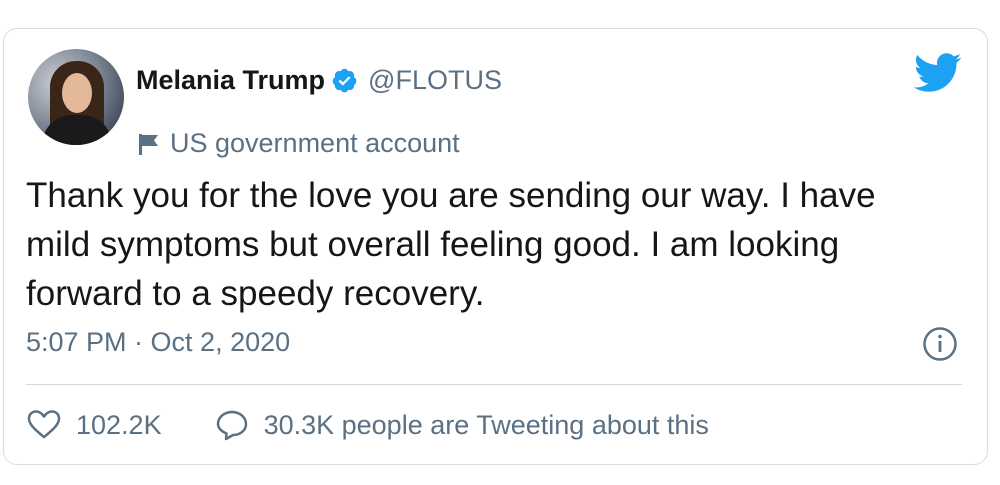 The image size is (1000, 485). I want to click on author-handle: @FLOTUS, so click(435, 80).